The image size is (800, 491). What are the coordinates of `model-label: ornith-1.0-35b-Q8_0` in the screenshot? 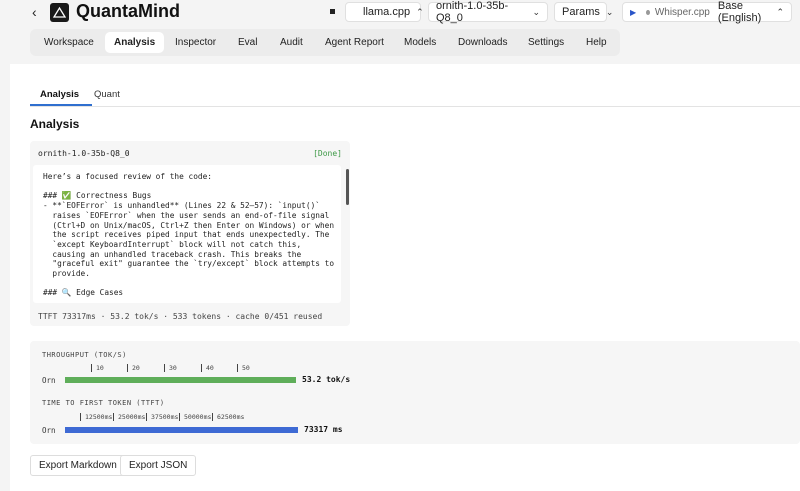 It's located at (472, 12).